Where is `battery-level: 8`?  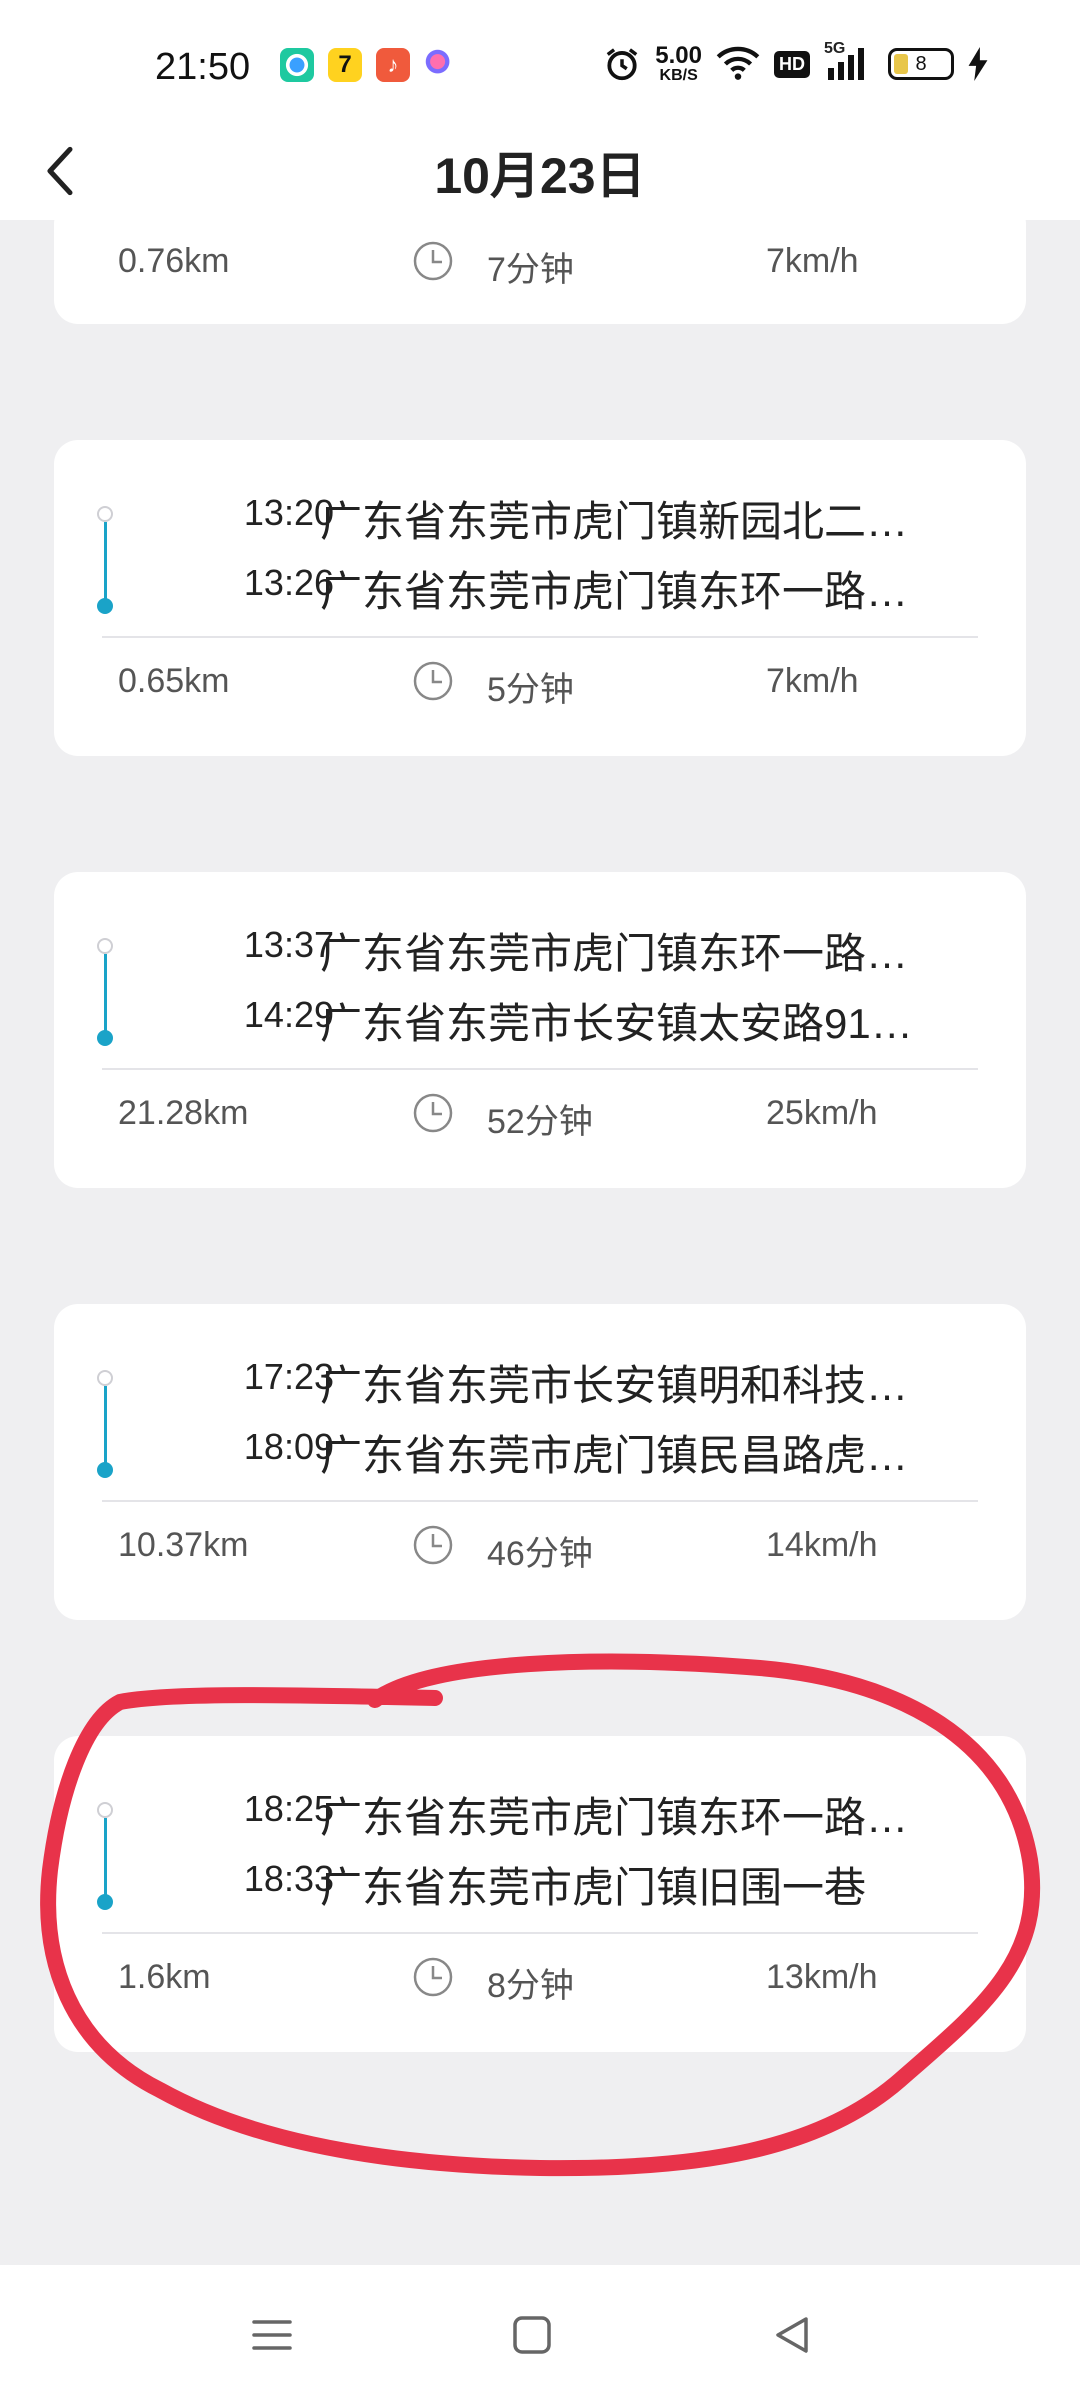 battery-level: 8 is located at coordinates (921, 63).